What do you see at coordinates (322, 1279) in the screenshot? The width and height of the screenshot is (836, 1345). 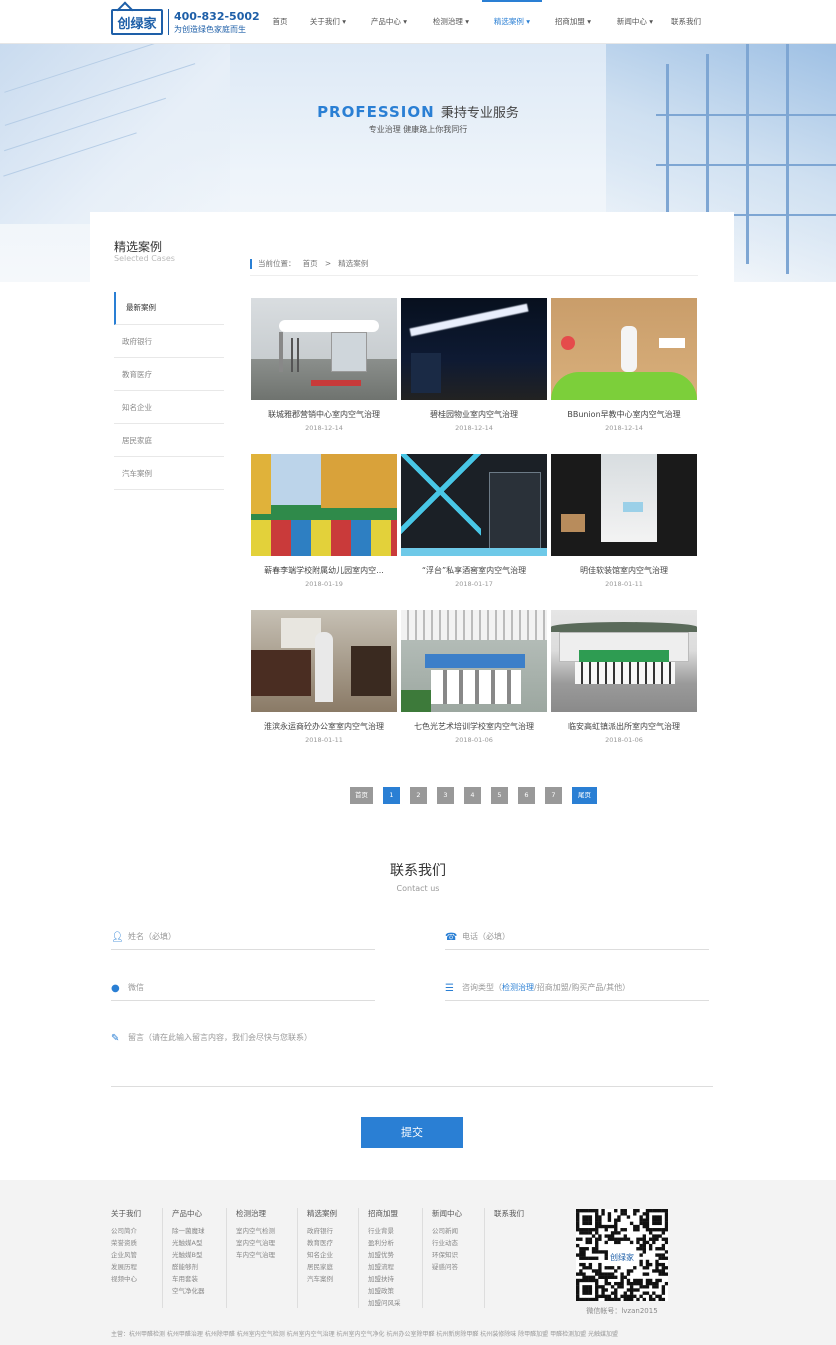 I see `footer-link: 汽车案例` at bounding box center [322, 1279].